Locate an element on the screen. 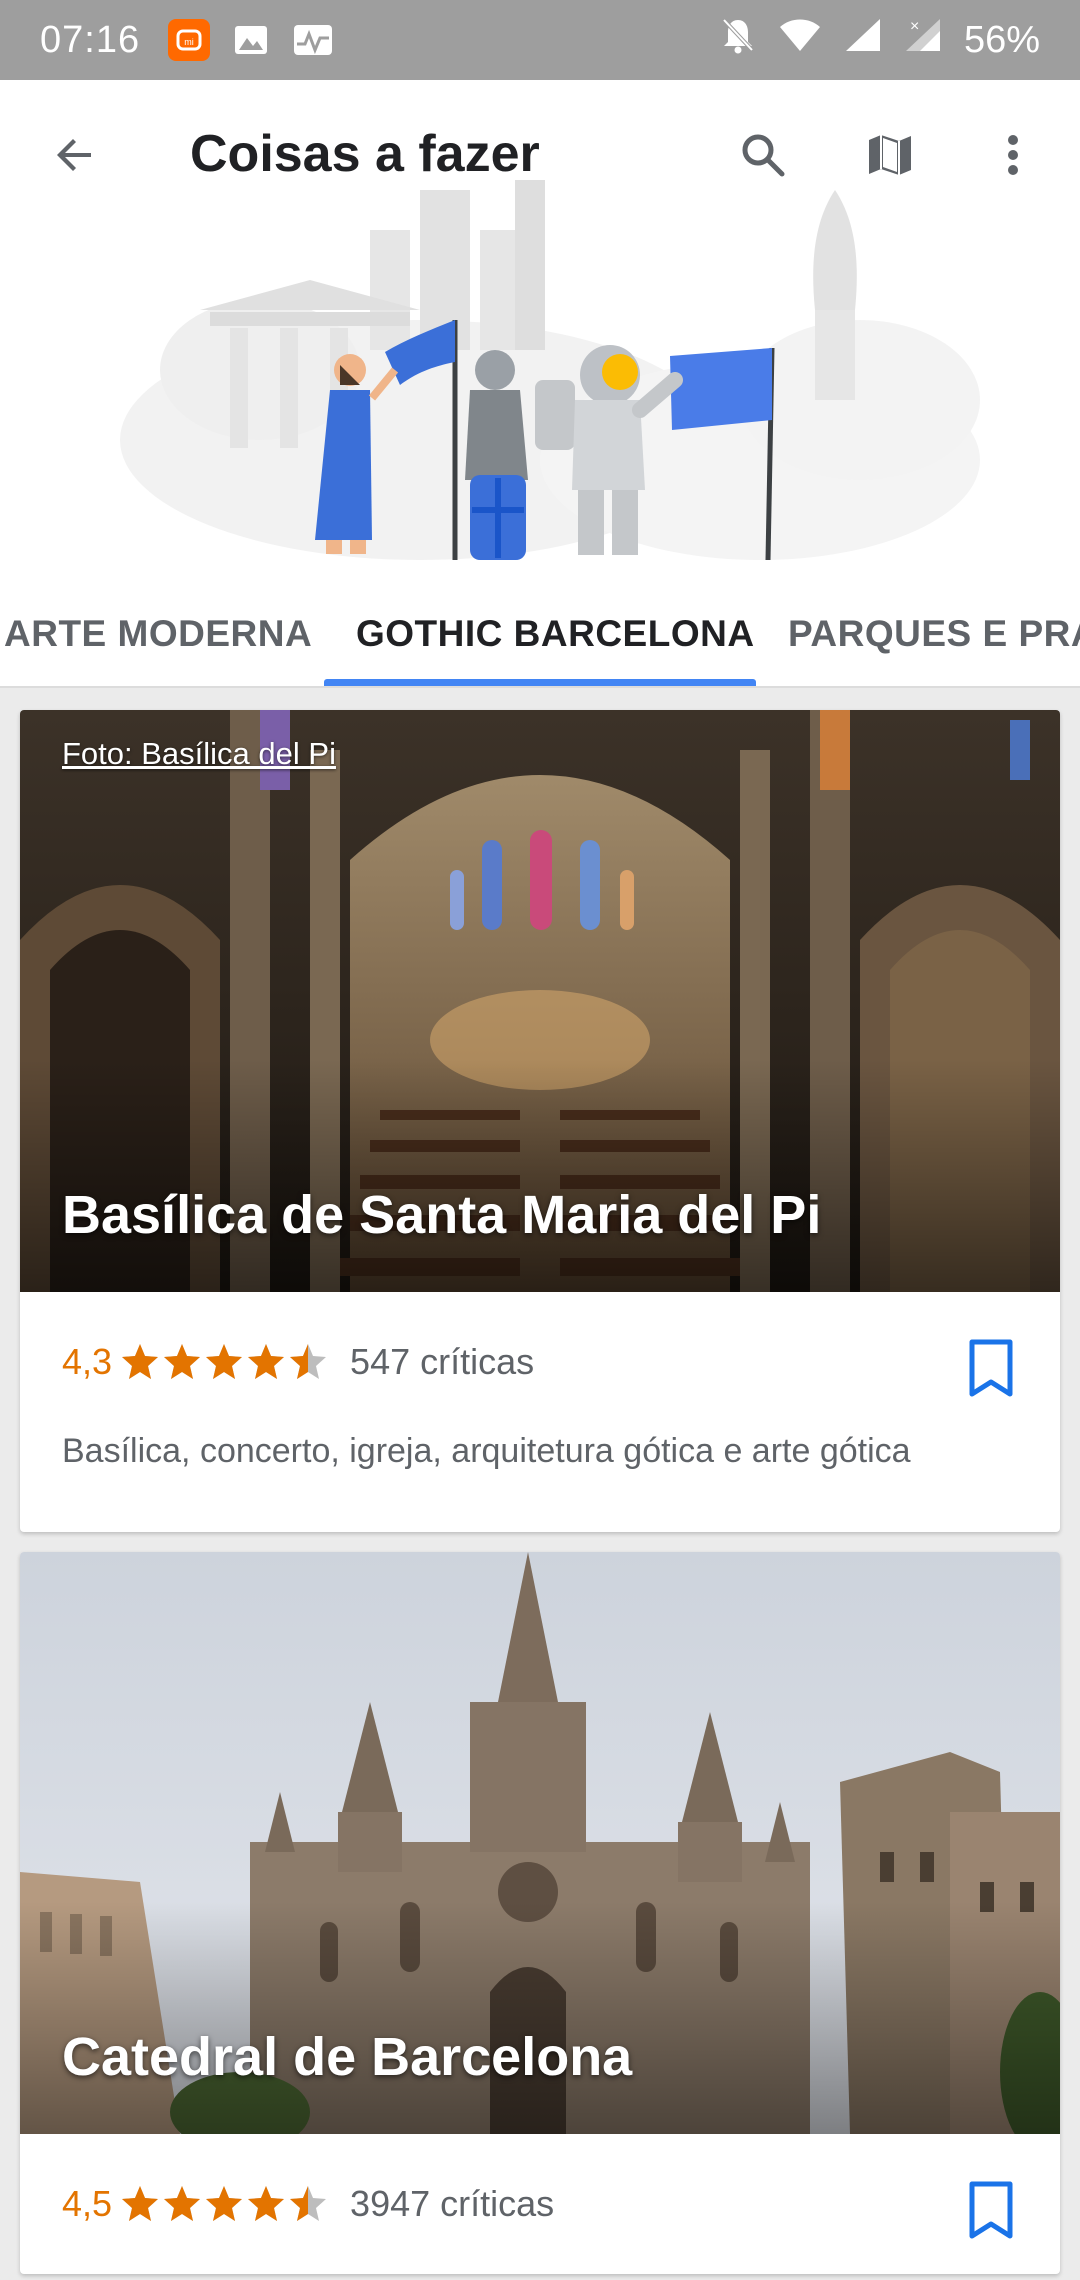 The height and width of the screenshot is (2280, 1080). review-count: 3947 críticas is located at coordinates (452, 2204).